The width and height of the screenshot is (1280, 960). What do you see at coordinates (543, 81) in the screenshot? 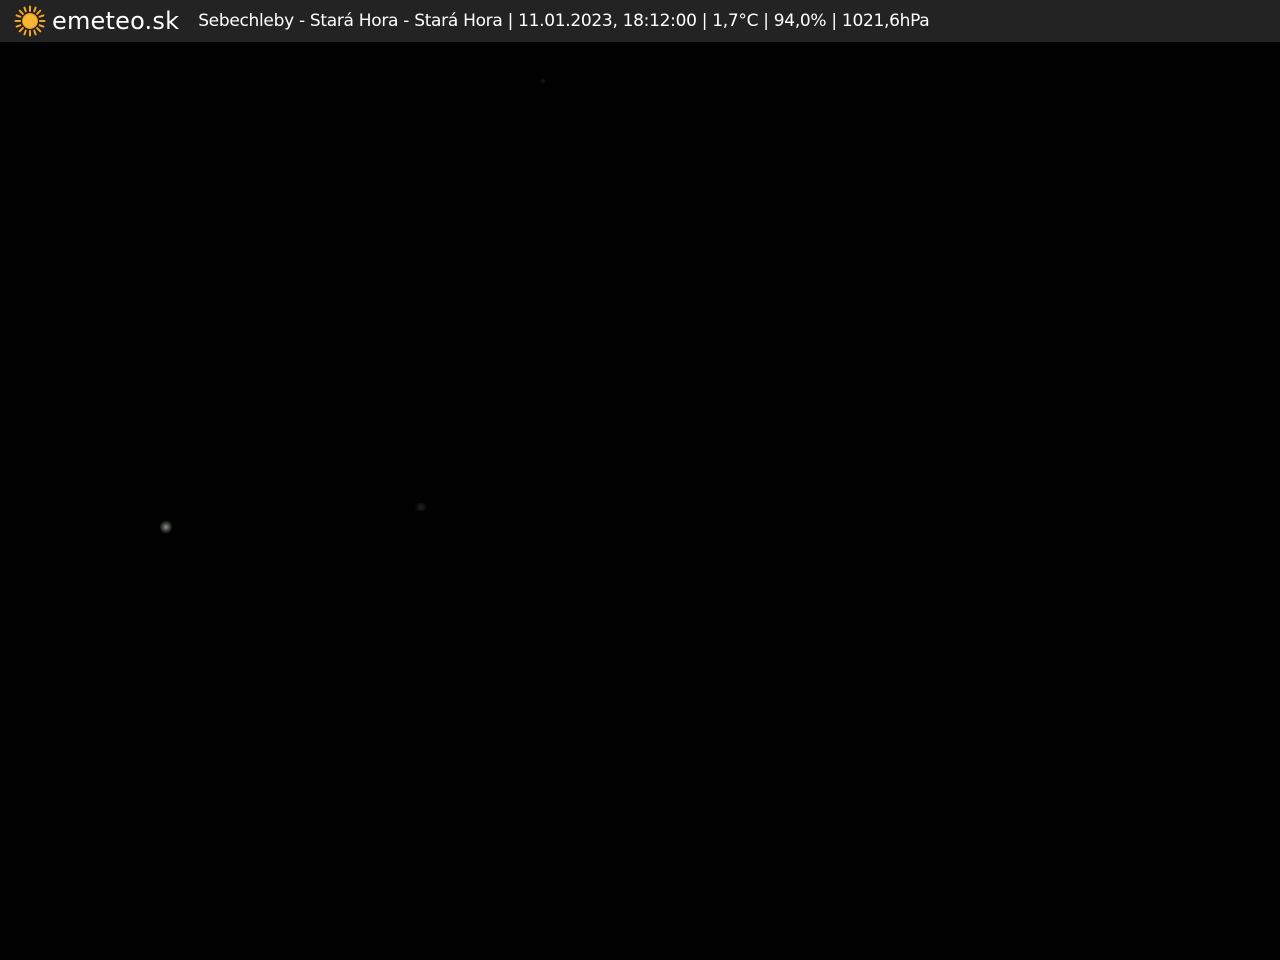
I see `faint-speck` at bounding box center [543, 81].